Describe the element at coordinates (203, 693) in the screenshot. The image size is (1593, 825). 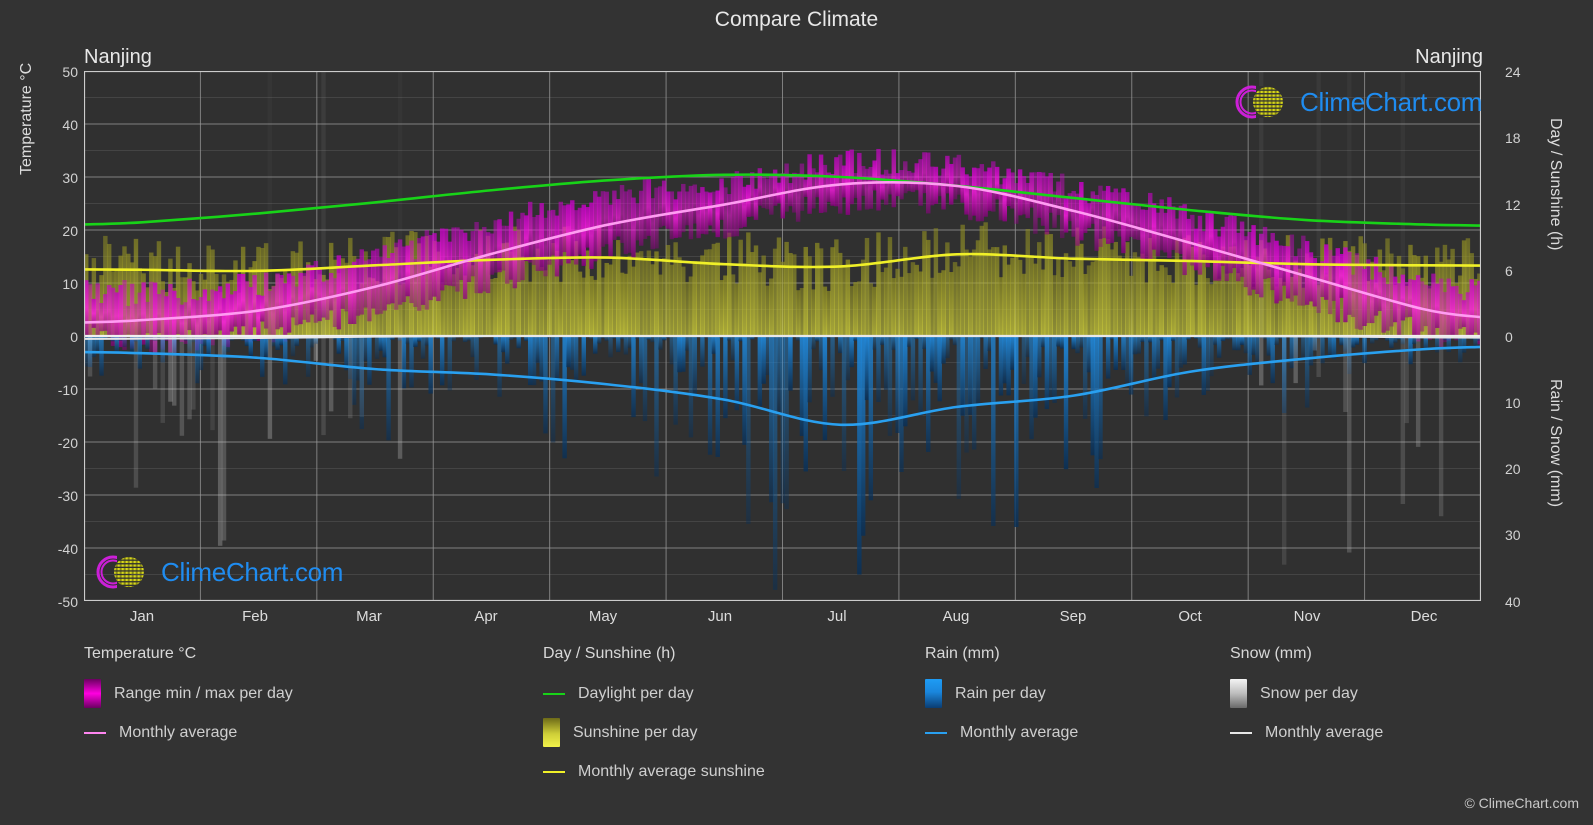
I see `legend-label: Range min / max per day` at that location.